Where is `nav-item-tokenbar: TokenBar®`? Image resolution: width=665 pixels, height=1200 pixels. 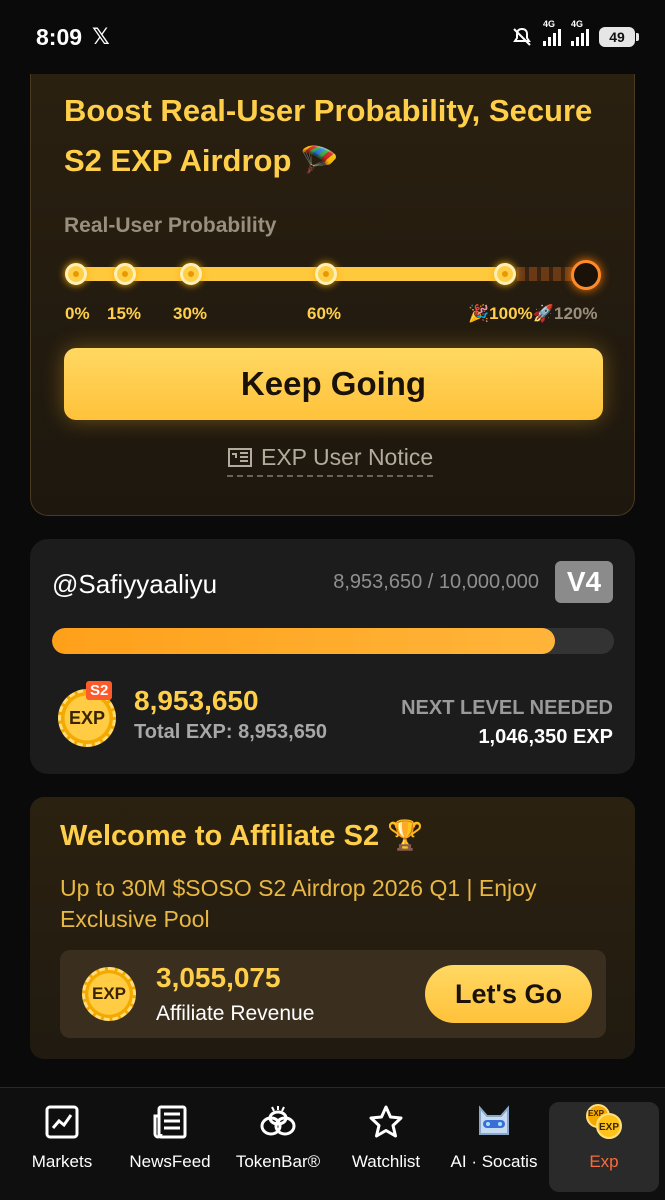
nav-item-tokenbar: TokenBar® is located at coordinates (278, 1147).